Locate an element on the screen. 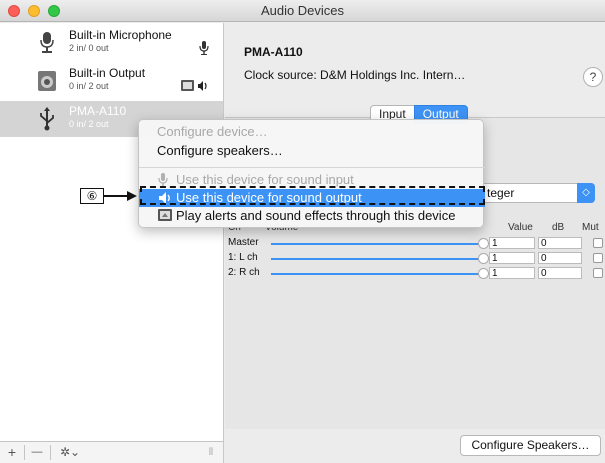 The width and height of the screenshot is (605, 463). menu-item-use-for-output: Use this device for sound output is located at coordinates (312, 198).